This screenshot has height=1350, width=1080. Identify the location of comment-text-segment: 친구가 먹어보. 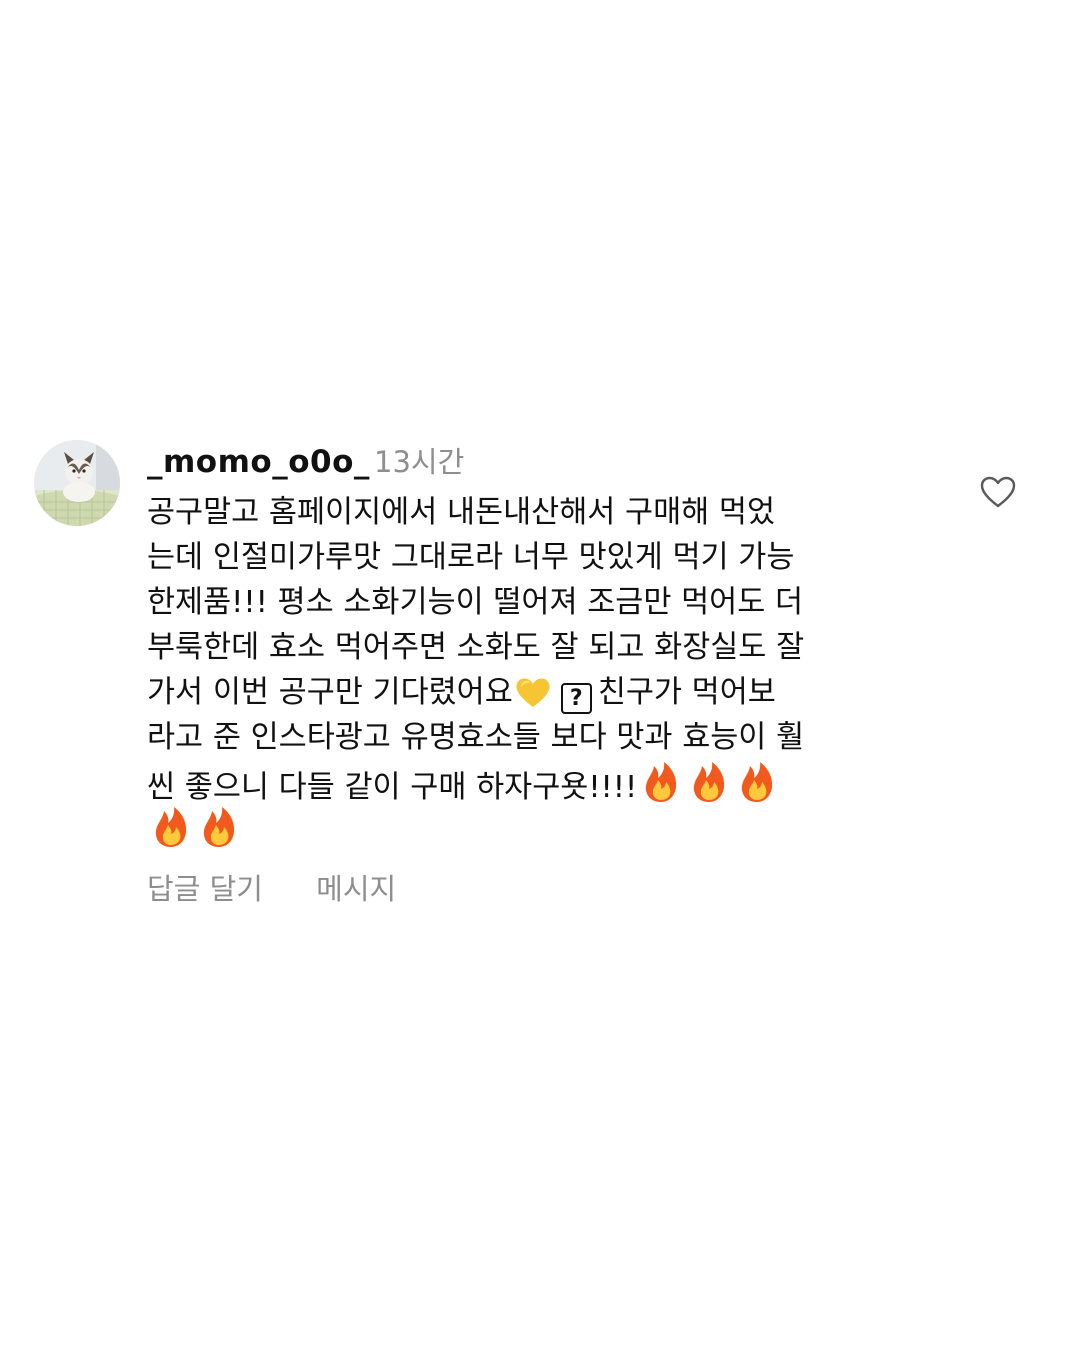
(686, 692).